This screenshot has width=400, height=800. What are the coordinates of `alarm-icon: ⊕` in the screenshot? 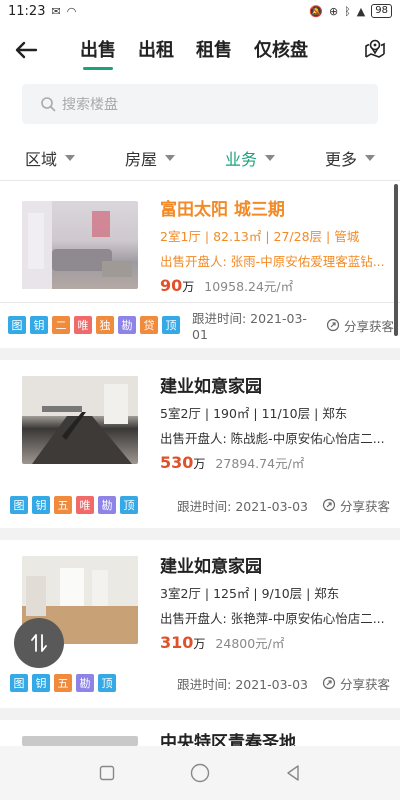 It's located at (333, 11).